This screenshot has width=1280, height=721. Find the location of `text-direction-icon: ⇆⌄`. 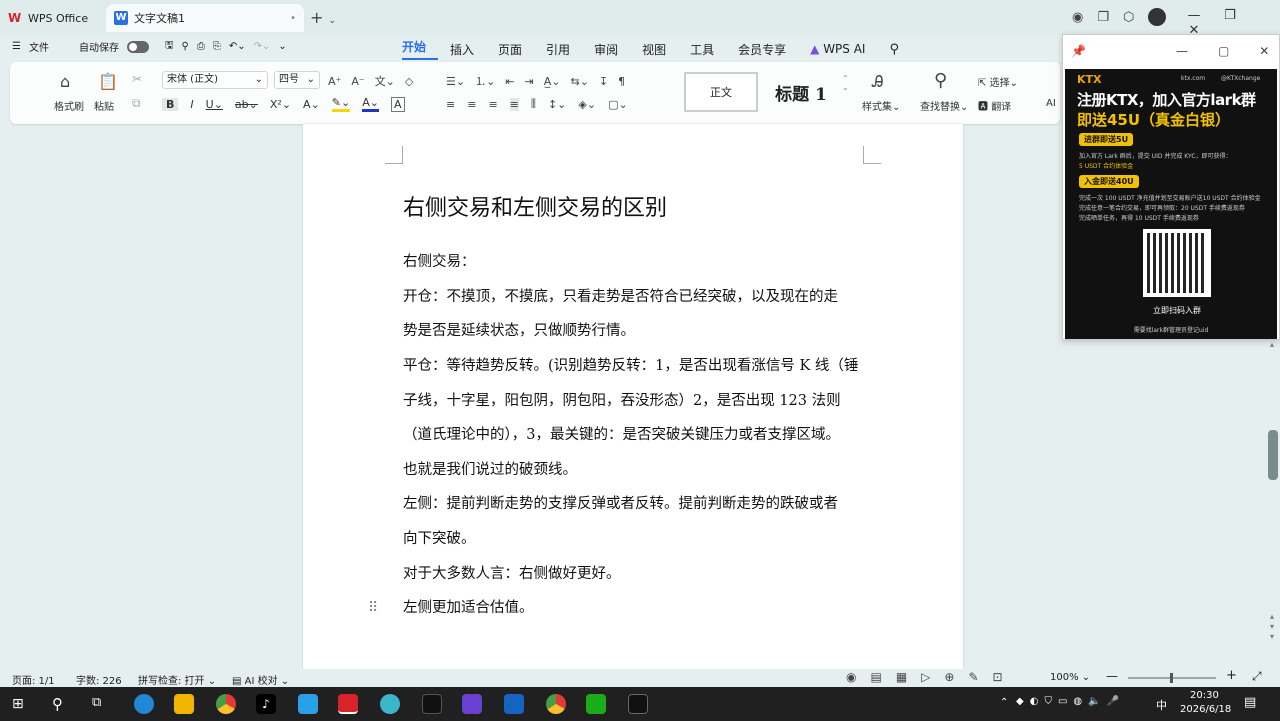

text-direction-icon: ⇆⌄ is located at coordinates (579, 81).